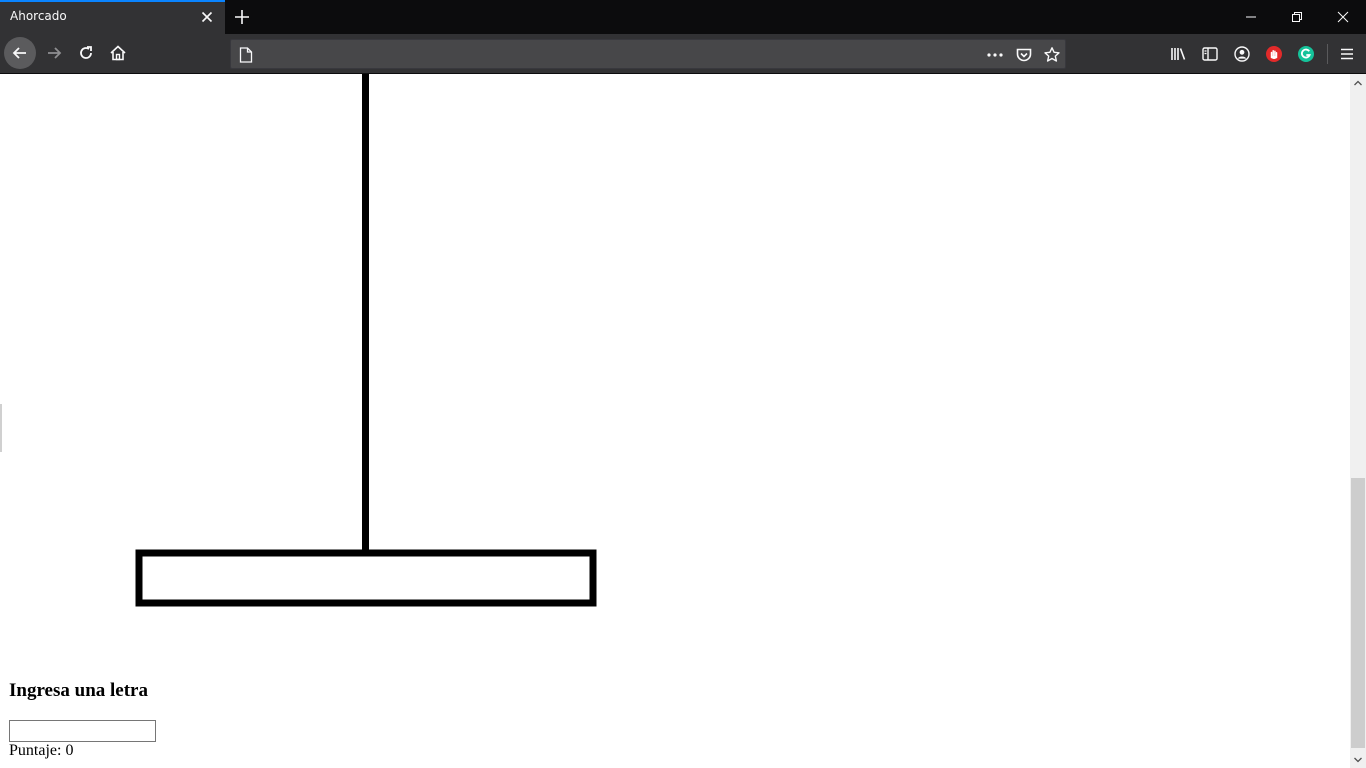 The width and height of the screenshot is (1366, 768). What do you see at coordinates (1306, 54) in the screenshot?
I see `grammarly-icon` at bounding box center [1306, 54].